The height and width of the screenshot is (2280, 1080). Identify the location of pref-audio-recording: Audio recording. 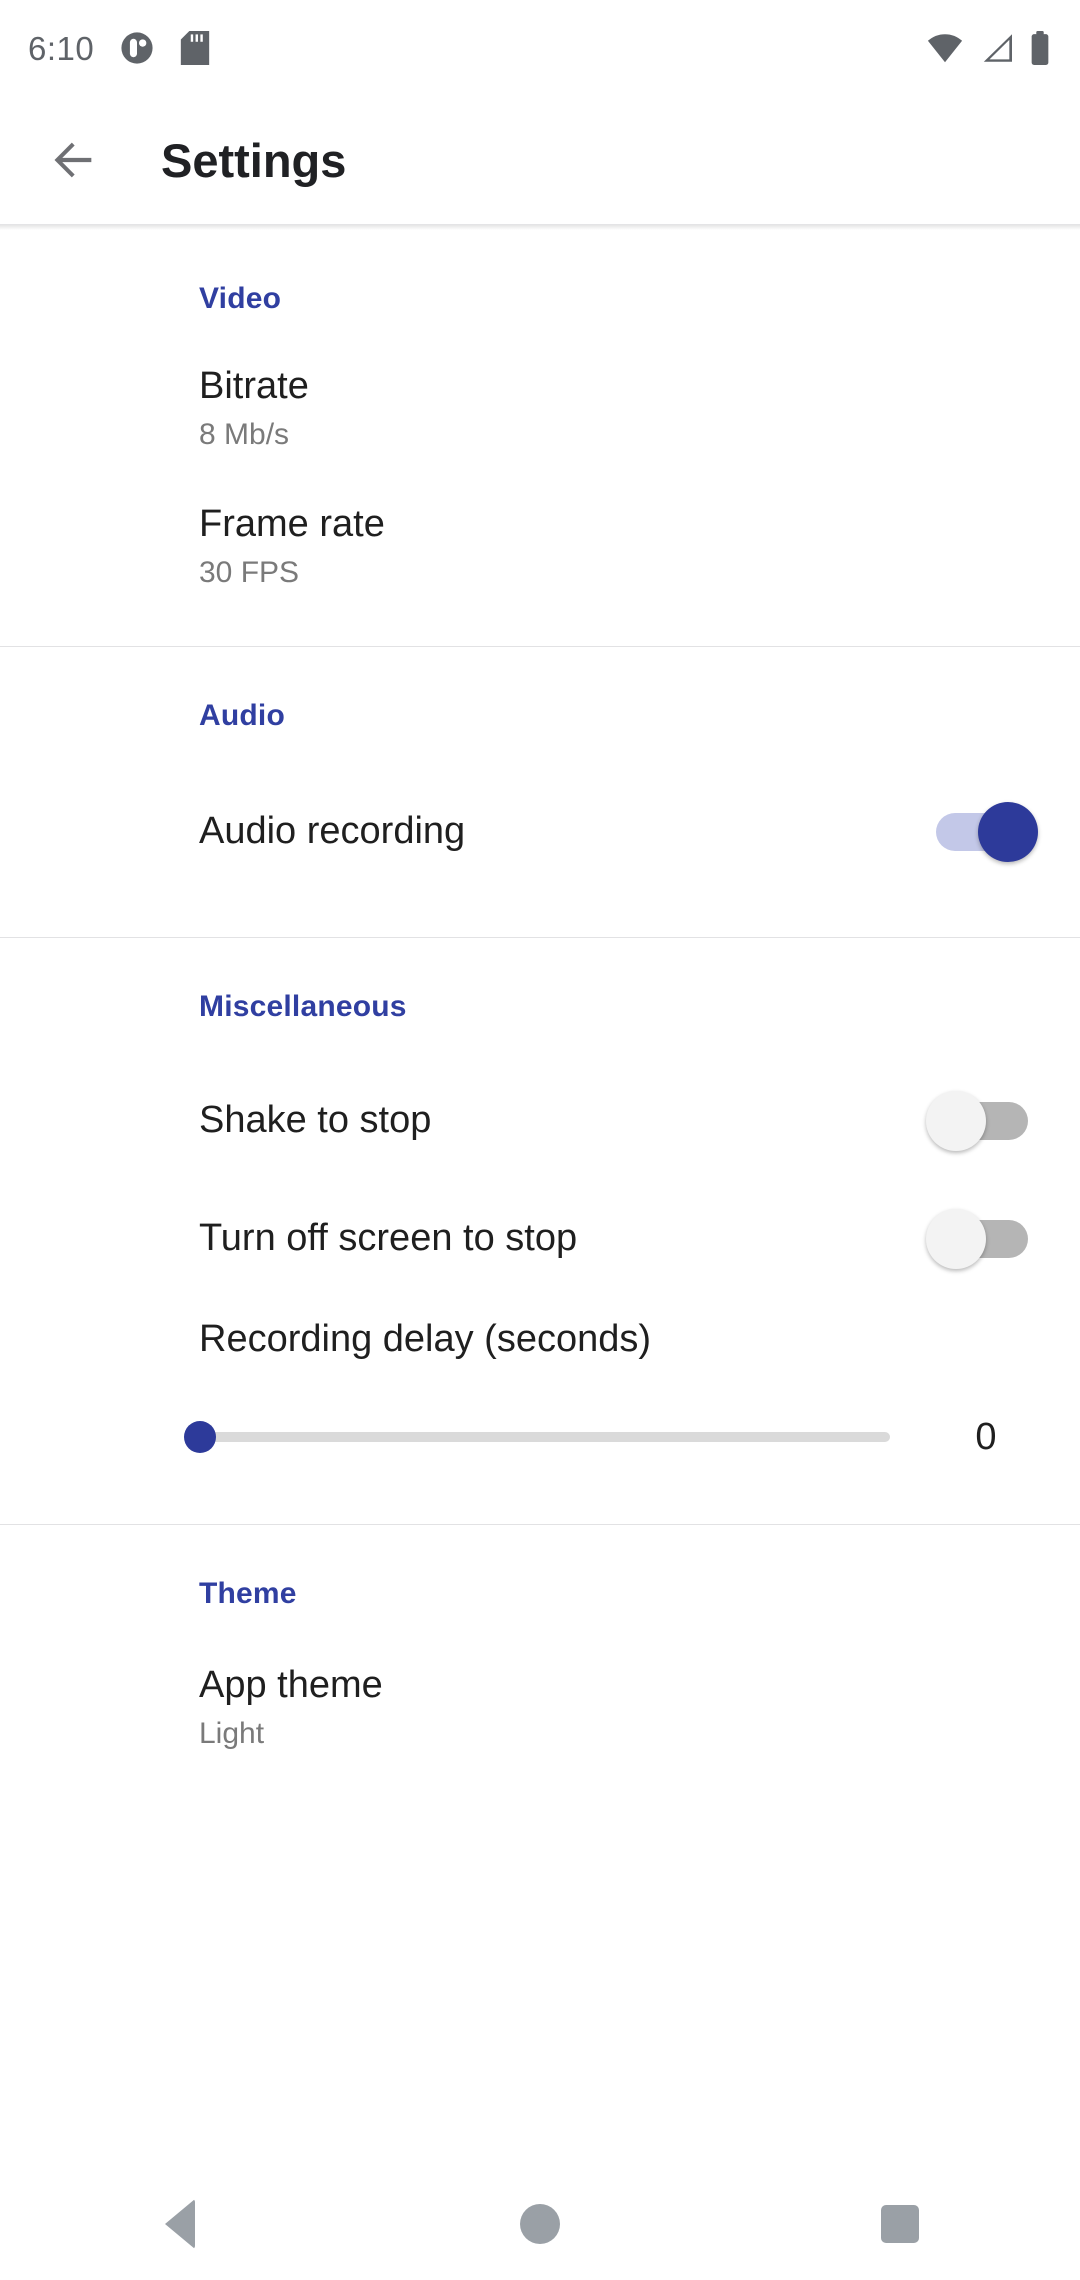
(540, 832).